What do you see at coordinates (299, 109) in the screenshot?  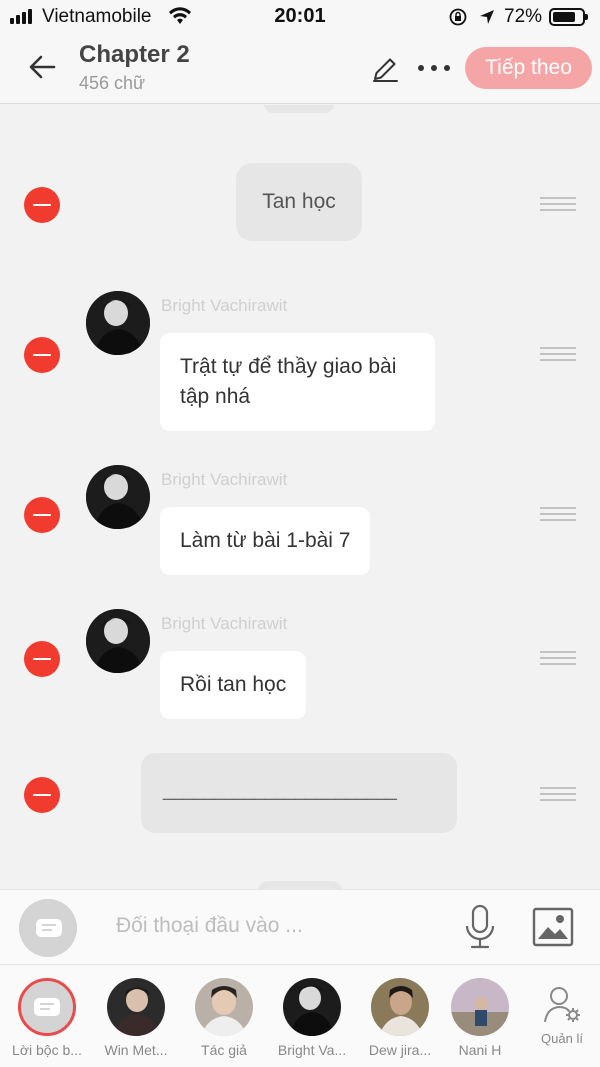 I see `previous-block-edge` at bounding box center [299, 109].